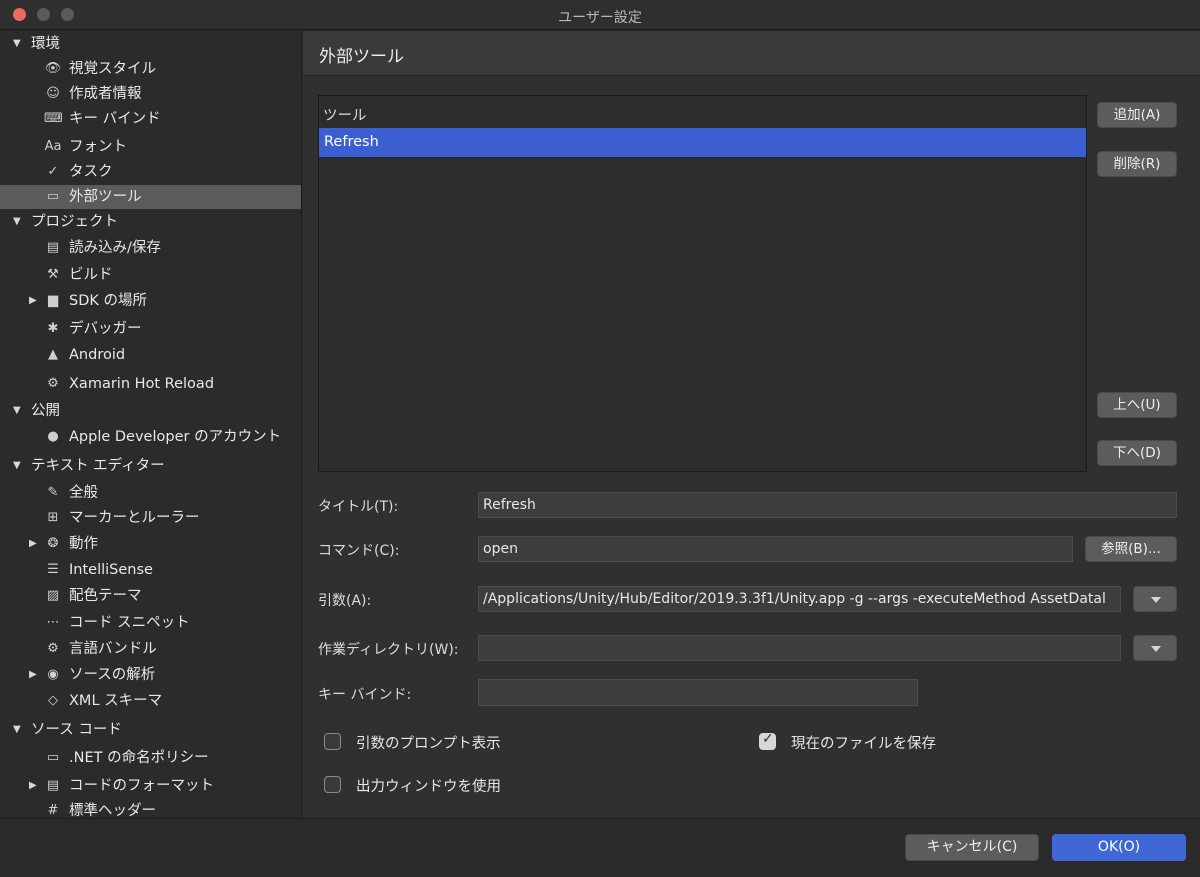 The width and height of the screenshot is (1200, 877). I want to click on save-current-file-checkbox, so click(767, 740).